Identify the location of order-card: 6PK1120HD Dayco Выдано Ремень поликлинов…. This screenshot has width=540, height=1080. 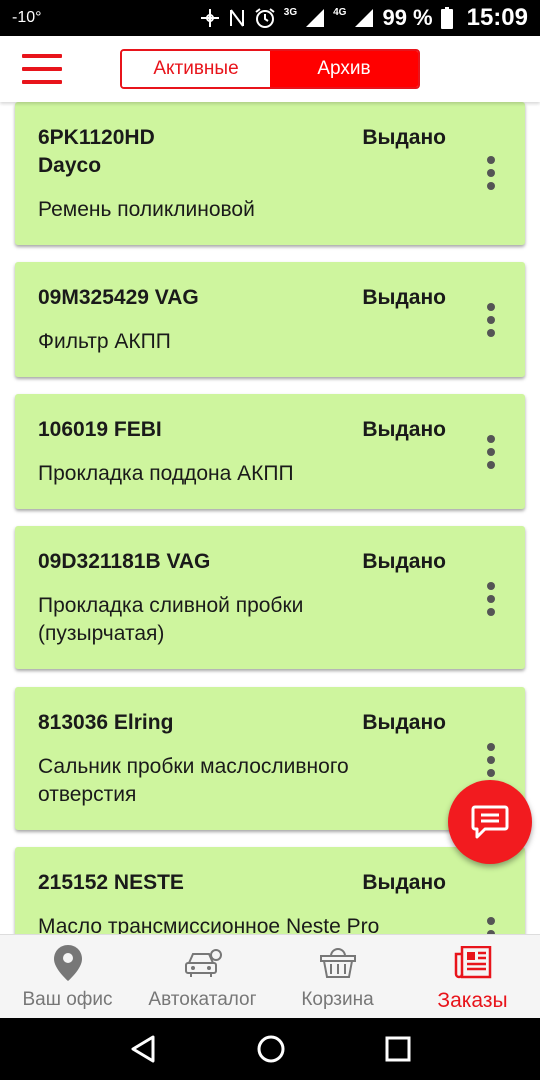
(270, 173).